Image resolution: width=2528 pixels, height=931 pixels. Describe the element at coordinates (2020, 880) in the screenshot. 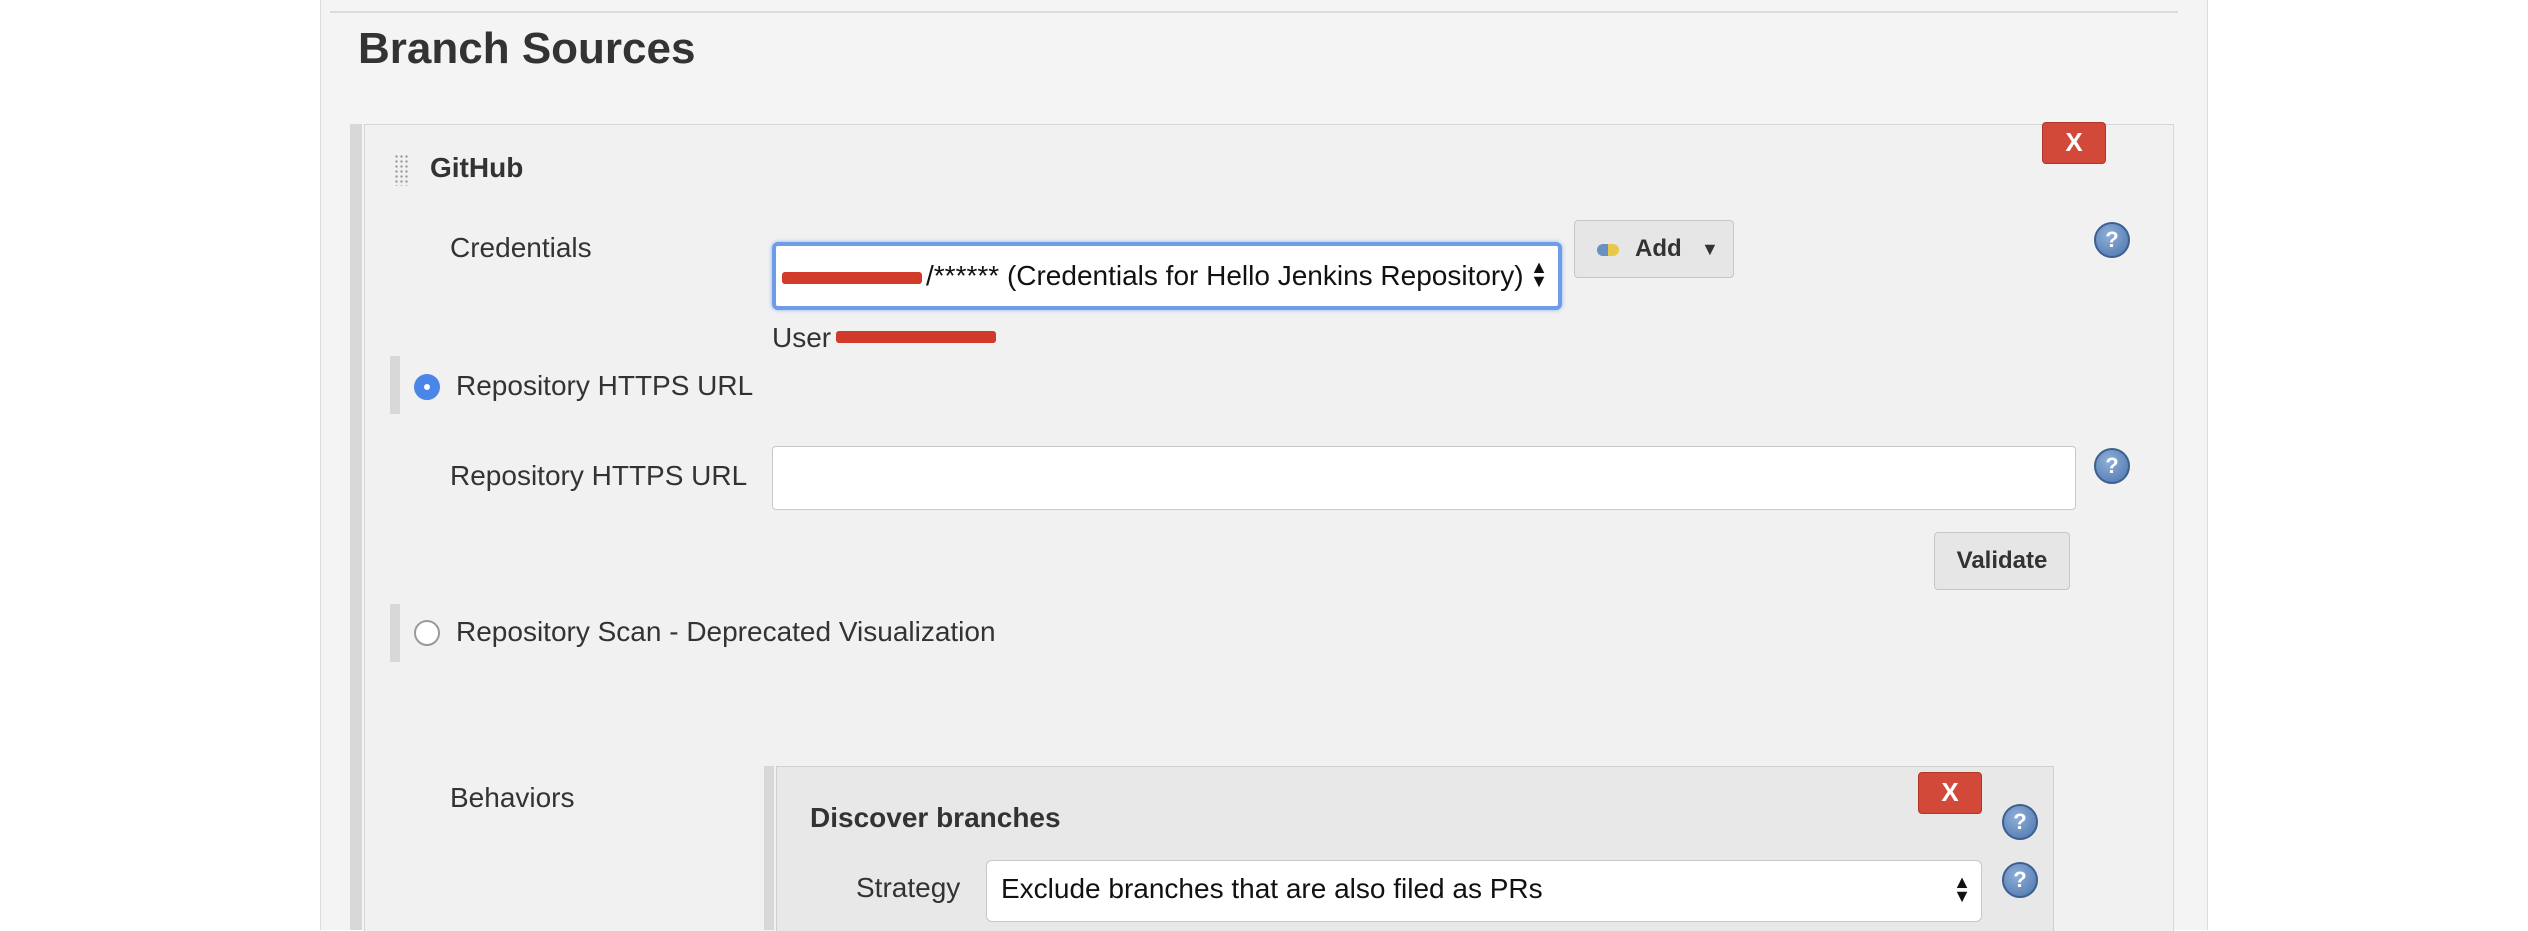

I see `strategy-help-icon: ?` at that location.